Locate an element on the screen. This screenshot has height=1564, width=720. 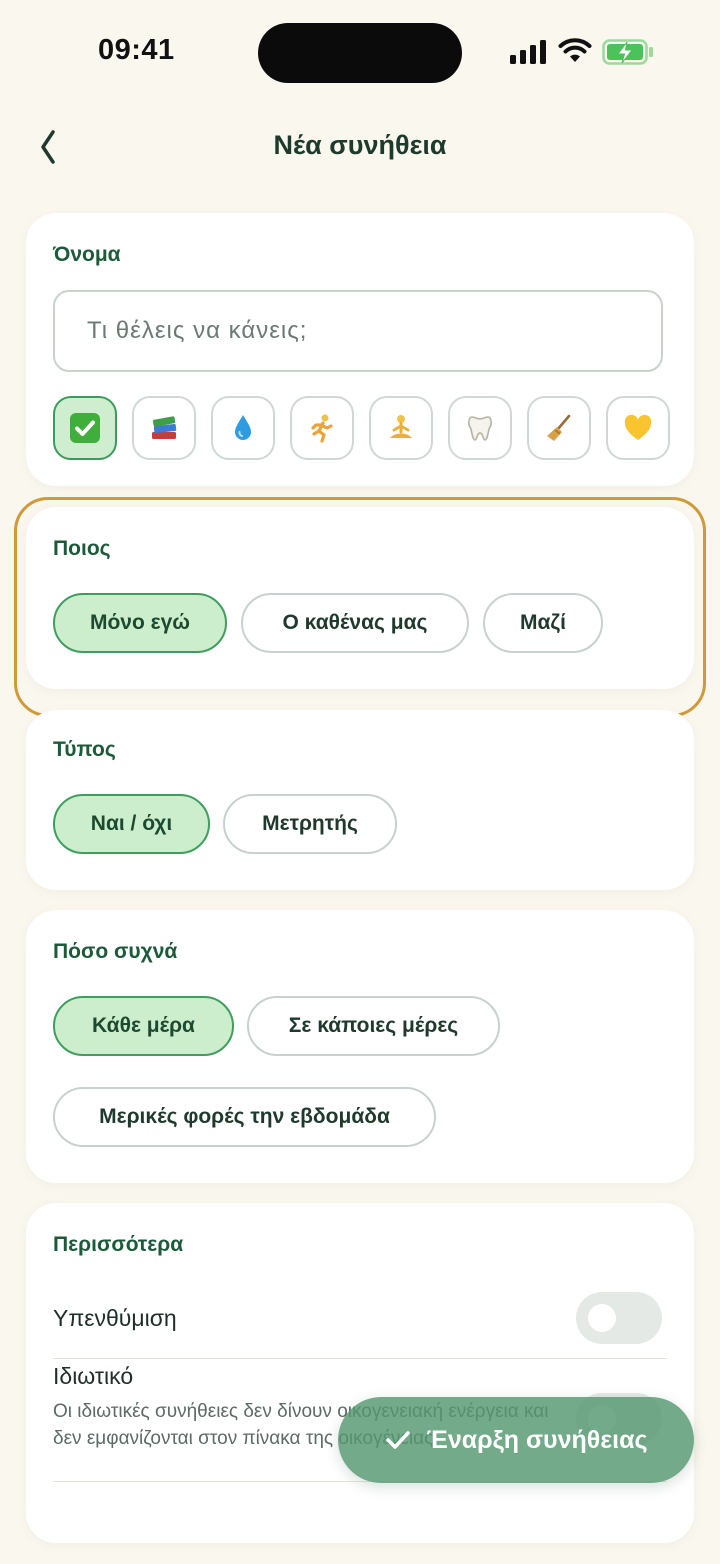
who-card: Ποιος Μόνο εγώ Ο καθένας μας Μαζί is located at coordinates (360, 598).